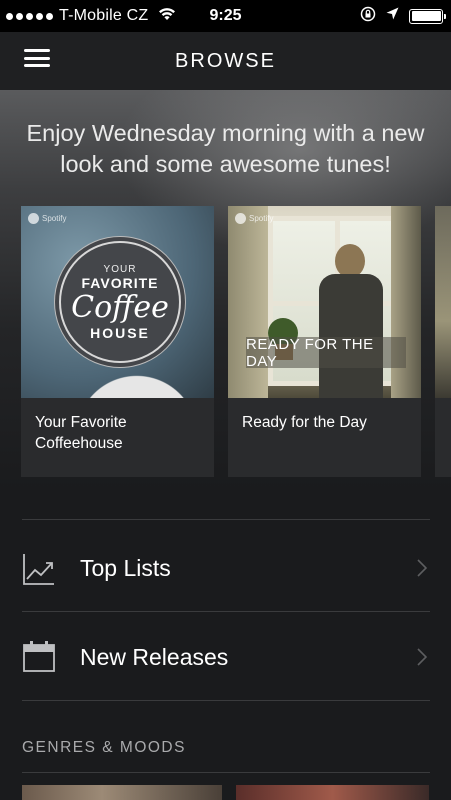 The height and width of the screenshot is (800, 451). What do you see at coordinates (125, 567) in the screenshot?
I see `top-lists-label: Top Lists` at bounding box center [125, 567].